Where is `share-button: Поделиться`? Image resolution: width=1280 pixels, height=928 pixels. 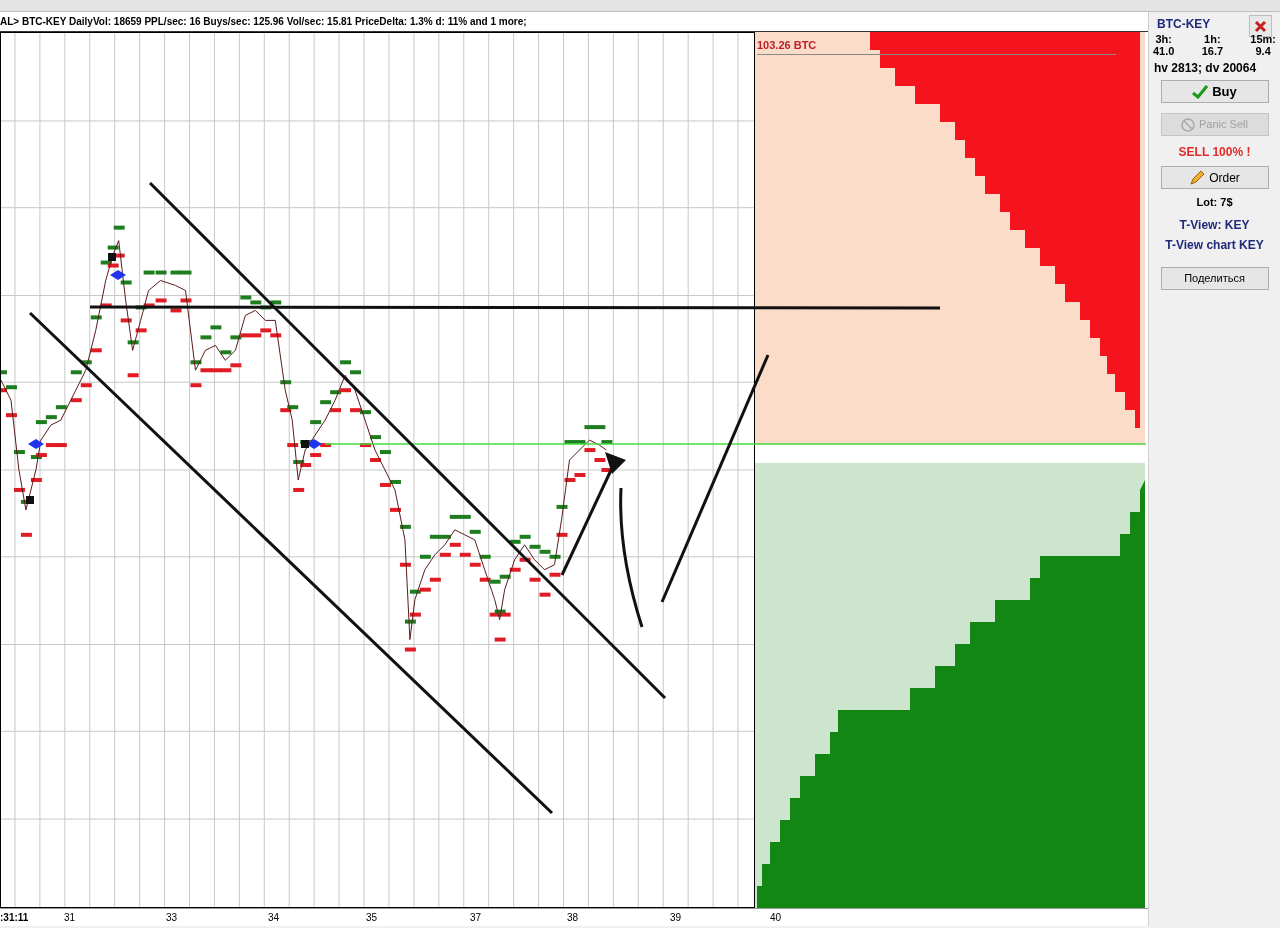 share-button: Поделиться is located at coordinates (1214, 278).